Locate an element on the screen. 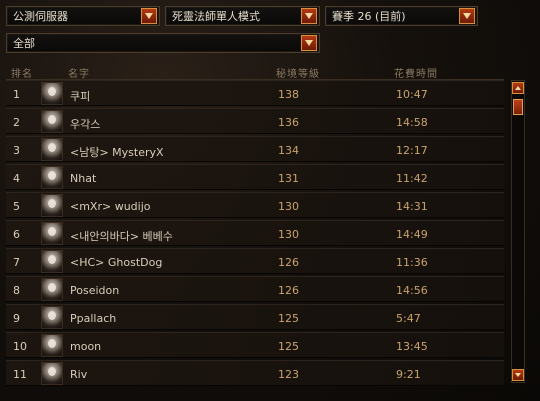 The width and height of the screenshot is (540, 401). season-dropdown-value: 賽季 26 (目前) is located at coordinates (369, 16).